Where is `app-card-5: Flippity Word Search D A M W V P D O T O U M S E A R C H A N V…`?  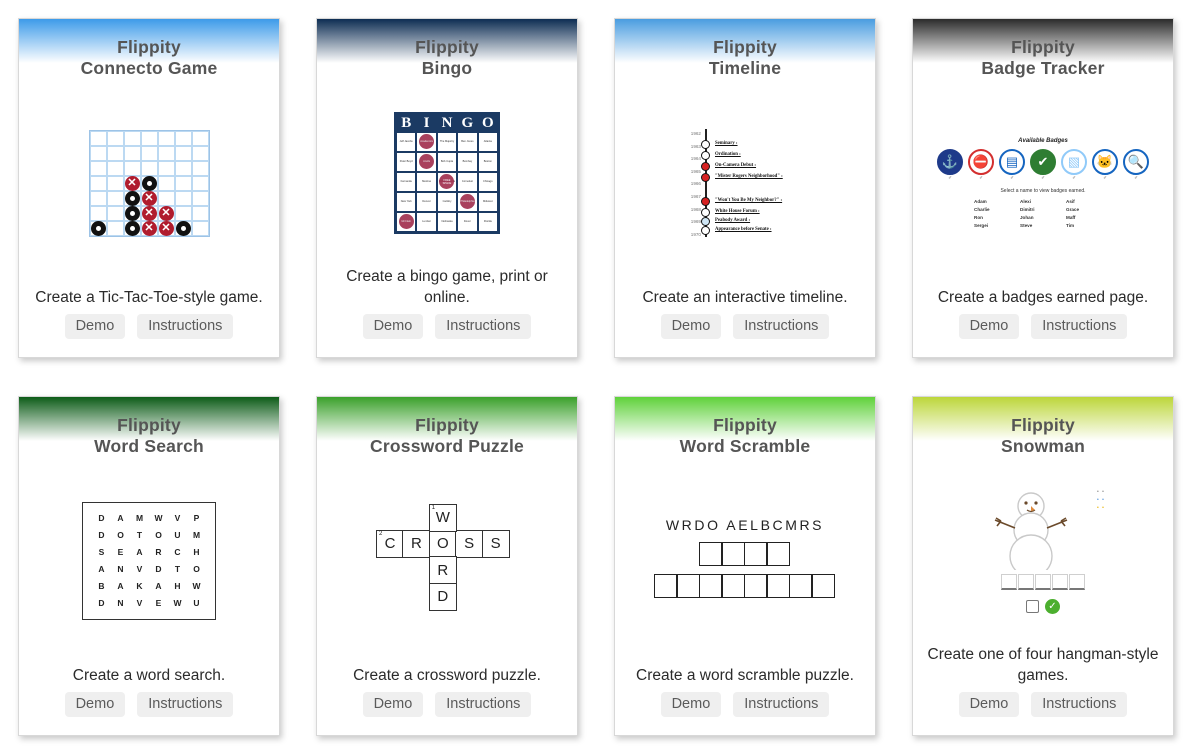
app-card-5: Flippity Word Search D A M W V P D O T O U M S E A R C H A N V… is located at coordinates (149, 566).